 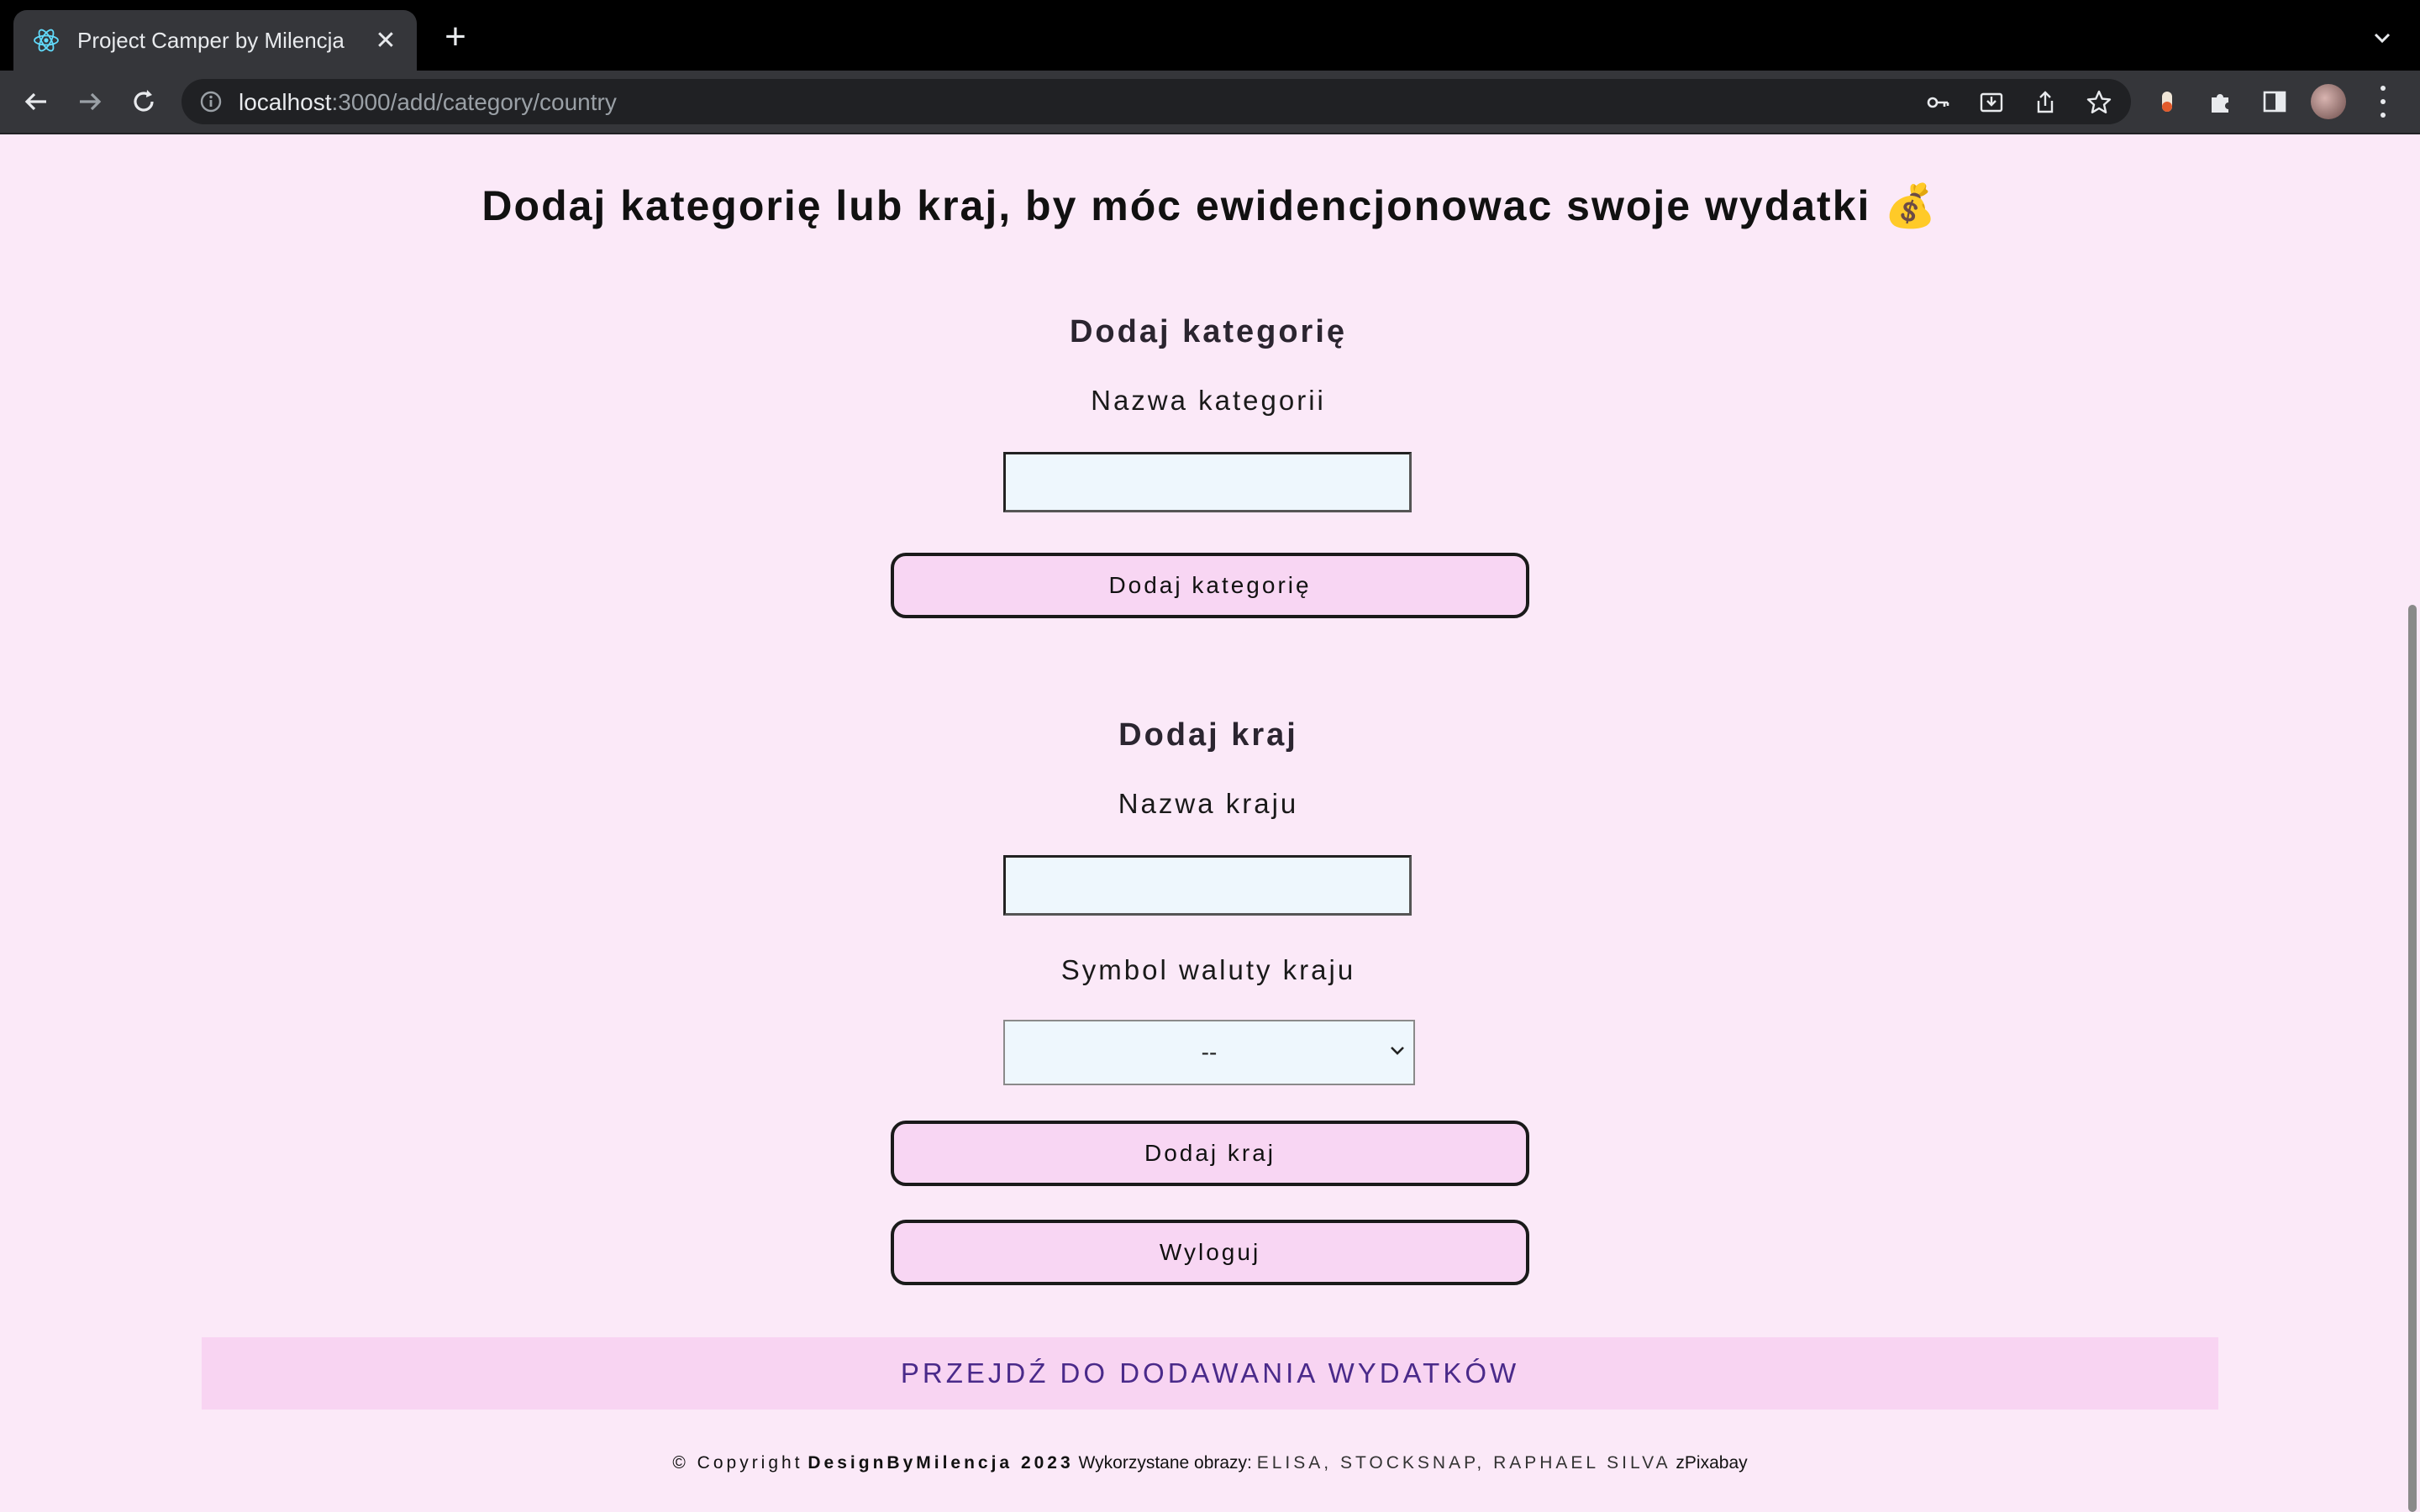 What do you see at coordinates (1207, 482) in the screenshot?
I see `category-name-input` at bounding box center [1207, 482].